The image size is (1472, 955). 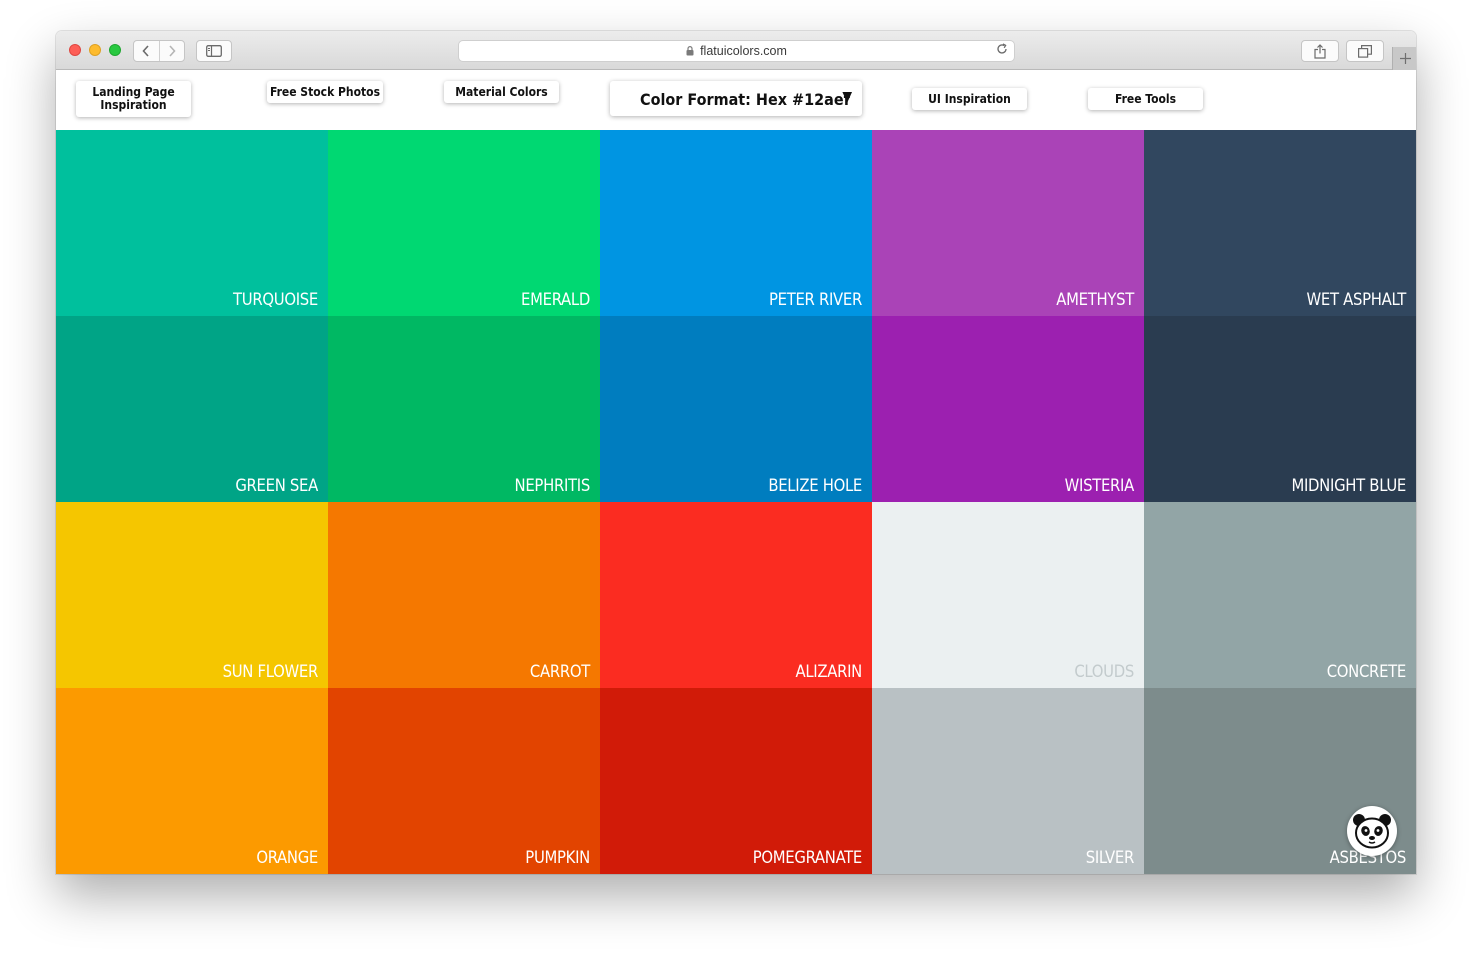 I want to click on color-format-label: Color Format: Hex #12aef, so click(x=745, y=99).